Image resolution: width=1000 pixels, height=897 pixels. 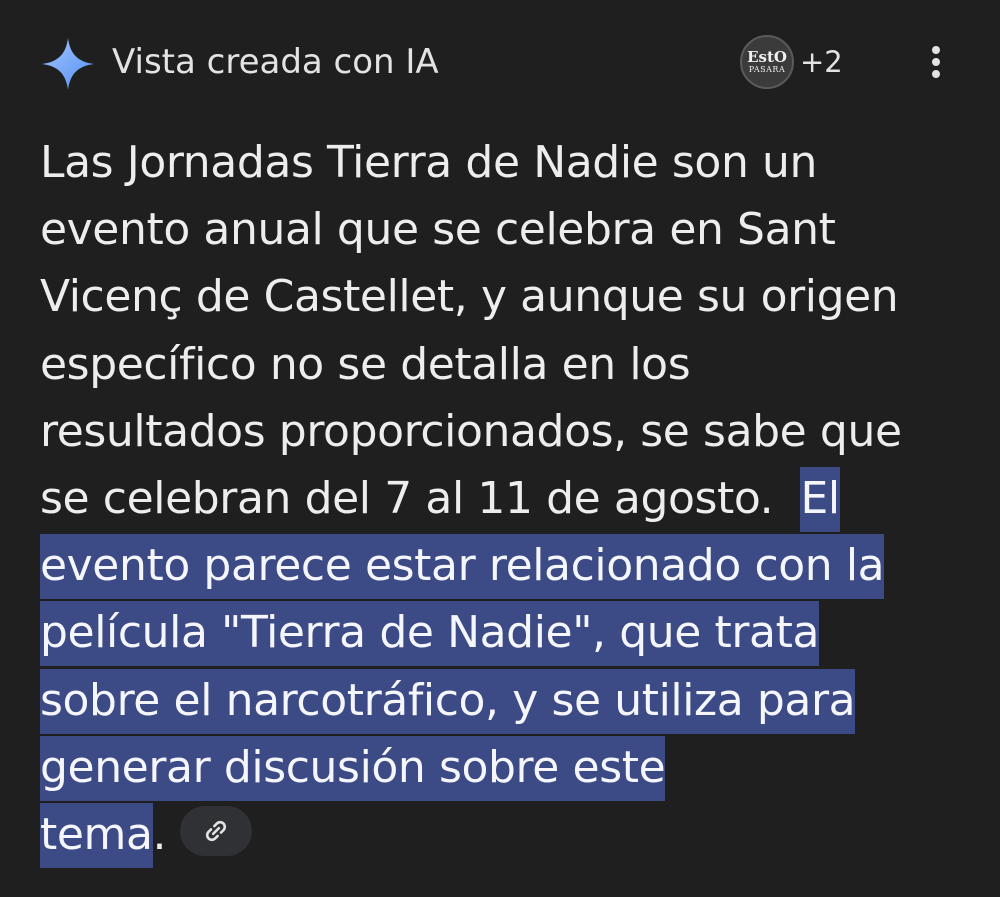 What do you see at coordinates (96, 836) in the screenshot?
I see `highlighted-text: tema` at bounding box center [96, 836].